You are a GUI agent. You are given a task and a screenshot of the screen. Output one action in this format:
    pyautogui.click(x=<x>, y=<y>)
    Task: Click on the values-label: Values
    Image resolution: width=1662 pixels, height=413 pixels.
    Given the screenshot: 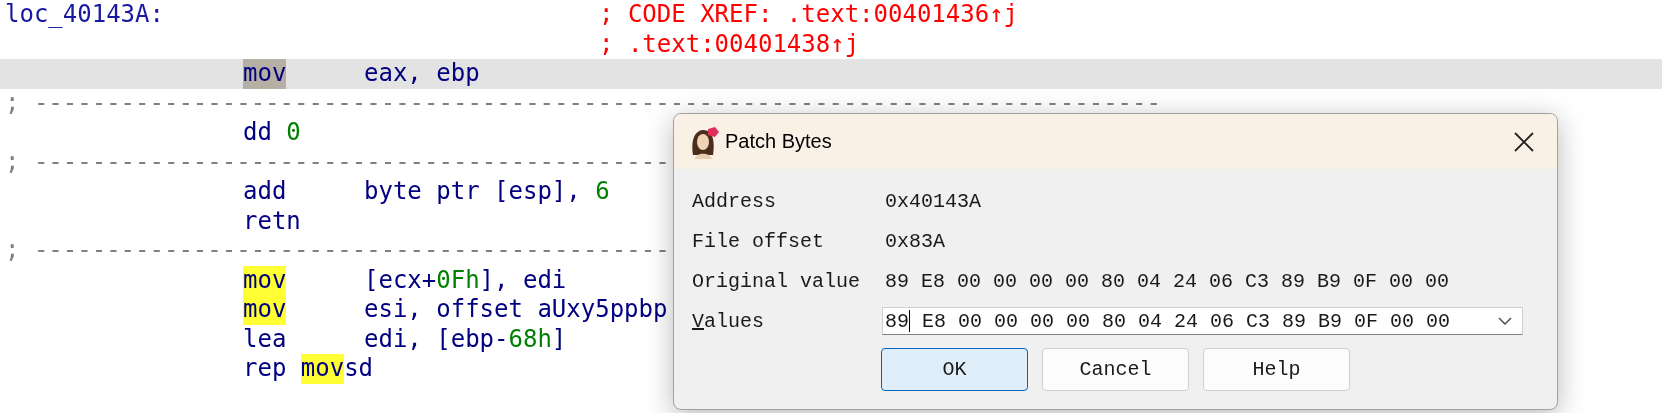 What is the action you would take?
    pyautogui.click(x=729, y=321)
    